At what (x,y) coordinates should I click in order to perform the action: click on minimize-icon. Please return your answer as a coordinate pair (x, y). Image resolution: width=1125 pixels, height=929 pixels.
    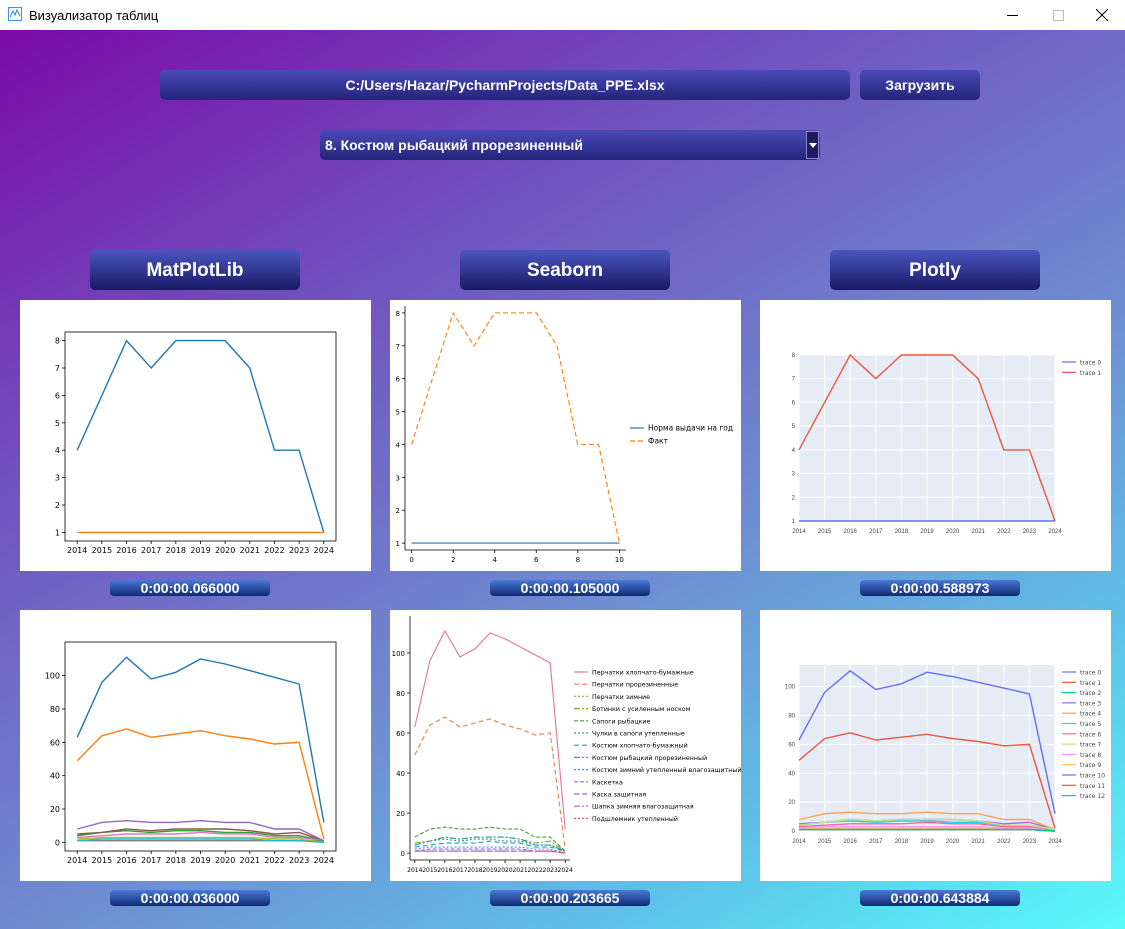
    Looking at the image, I should click on (1012, 15).